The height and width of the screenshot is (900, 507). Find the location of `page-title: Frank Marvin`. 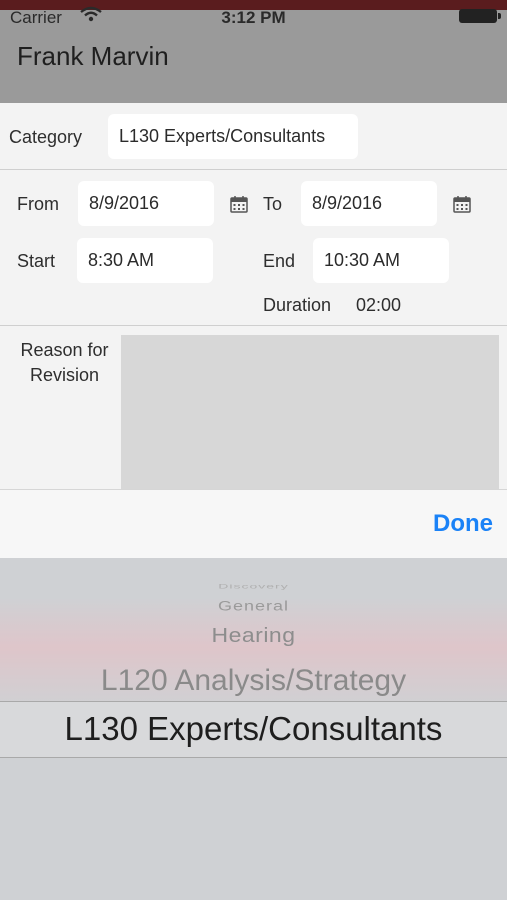

page-title: Frank Marvin is located at coordinates (93, 56).